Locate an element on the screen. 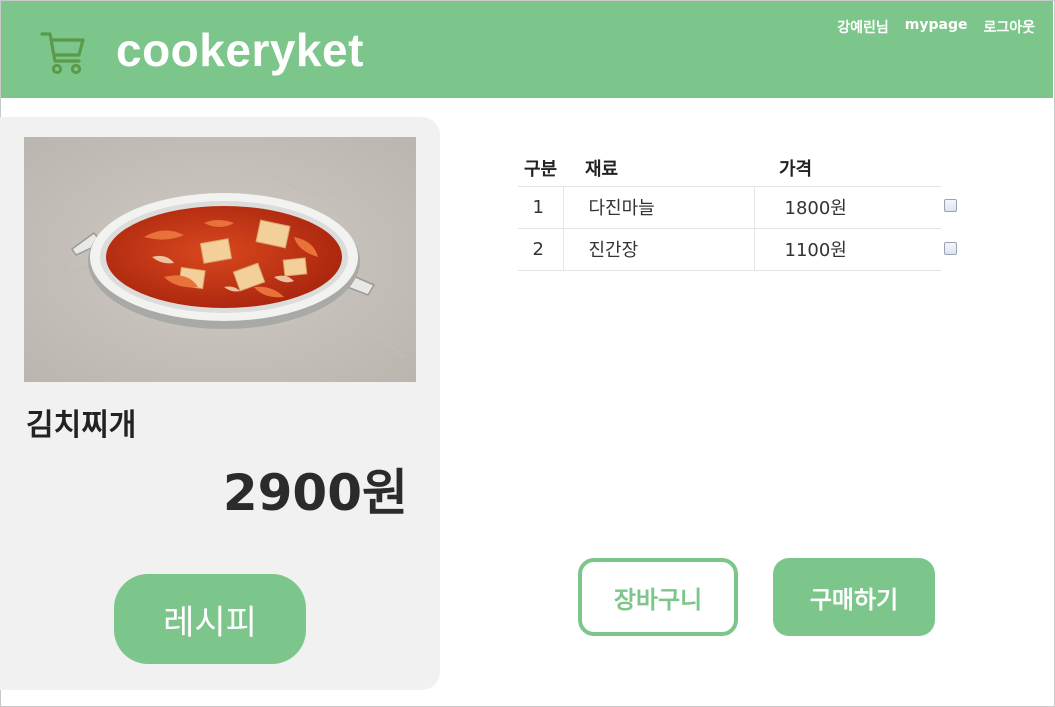  mypage-link: mypage is located at coordinates (936, 27).